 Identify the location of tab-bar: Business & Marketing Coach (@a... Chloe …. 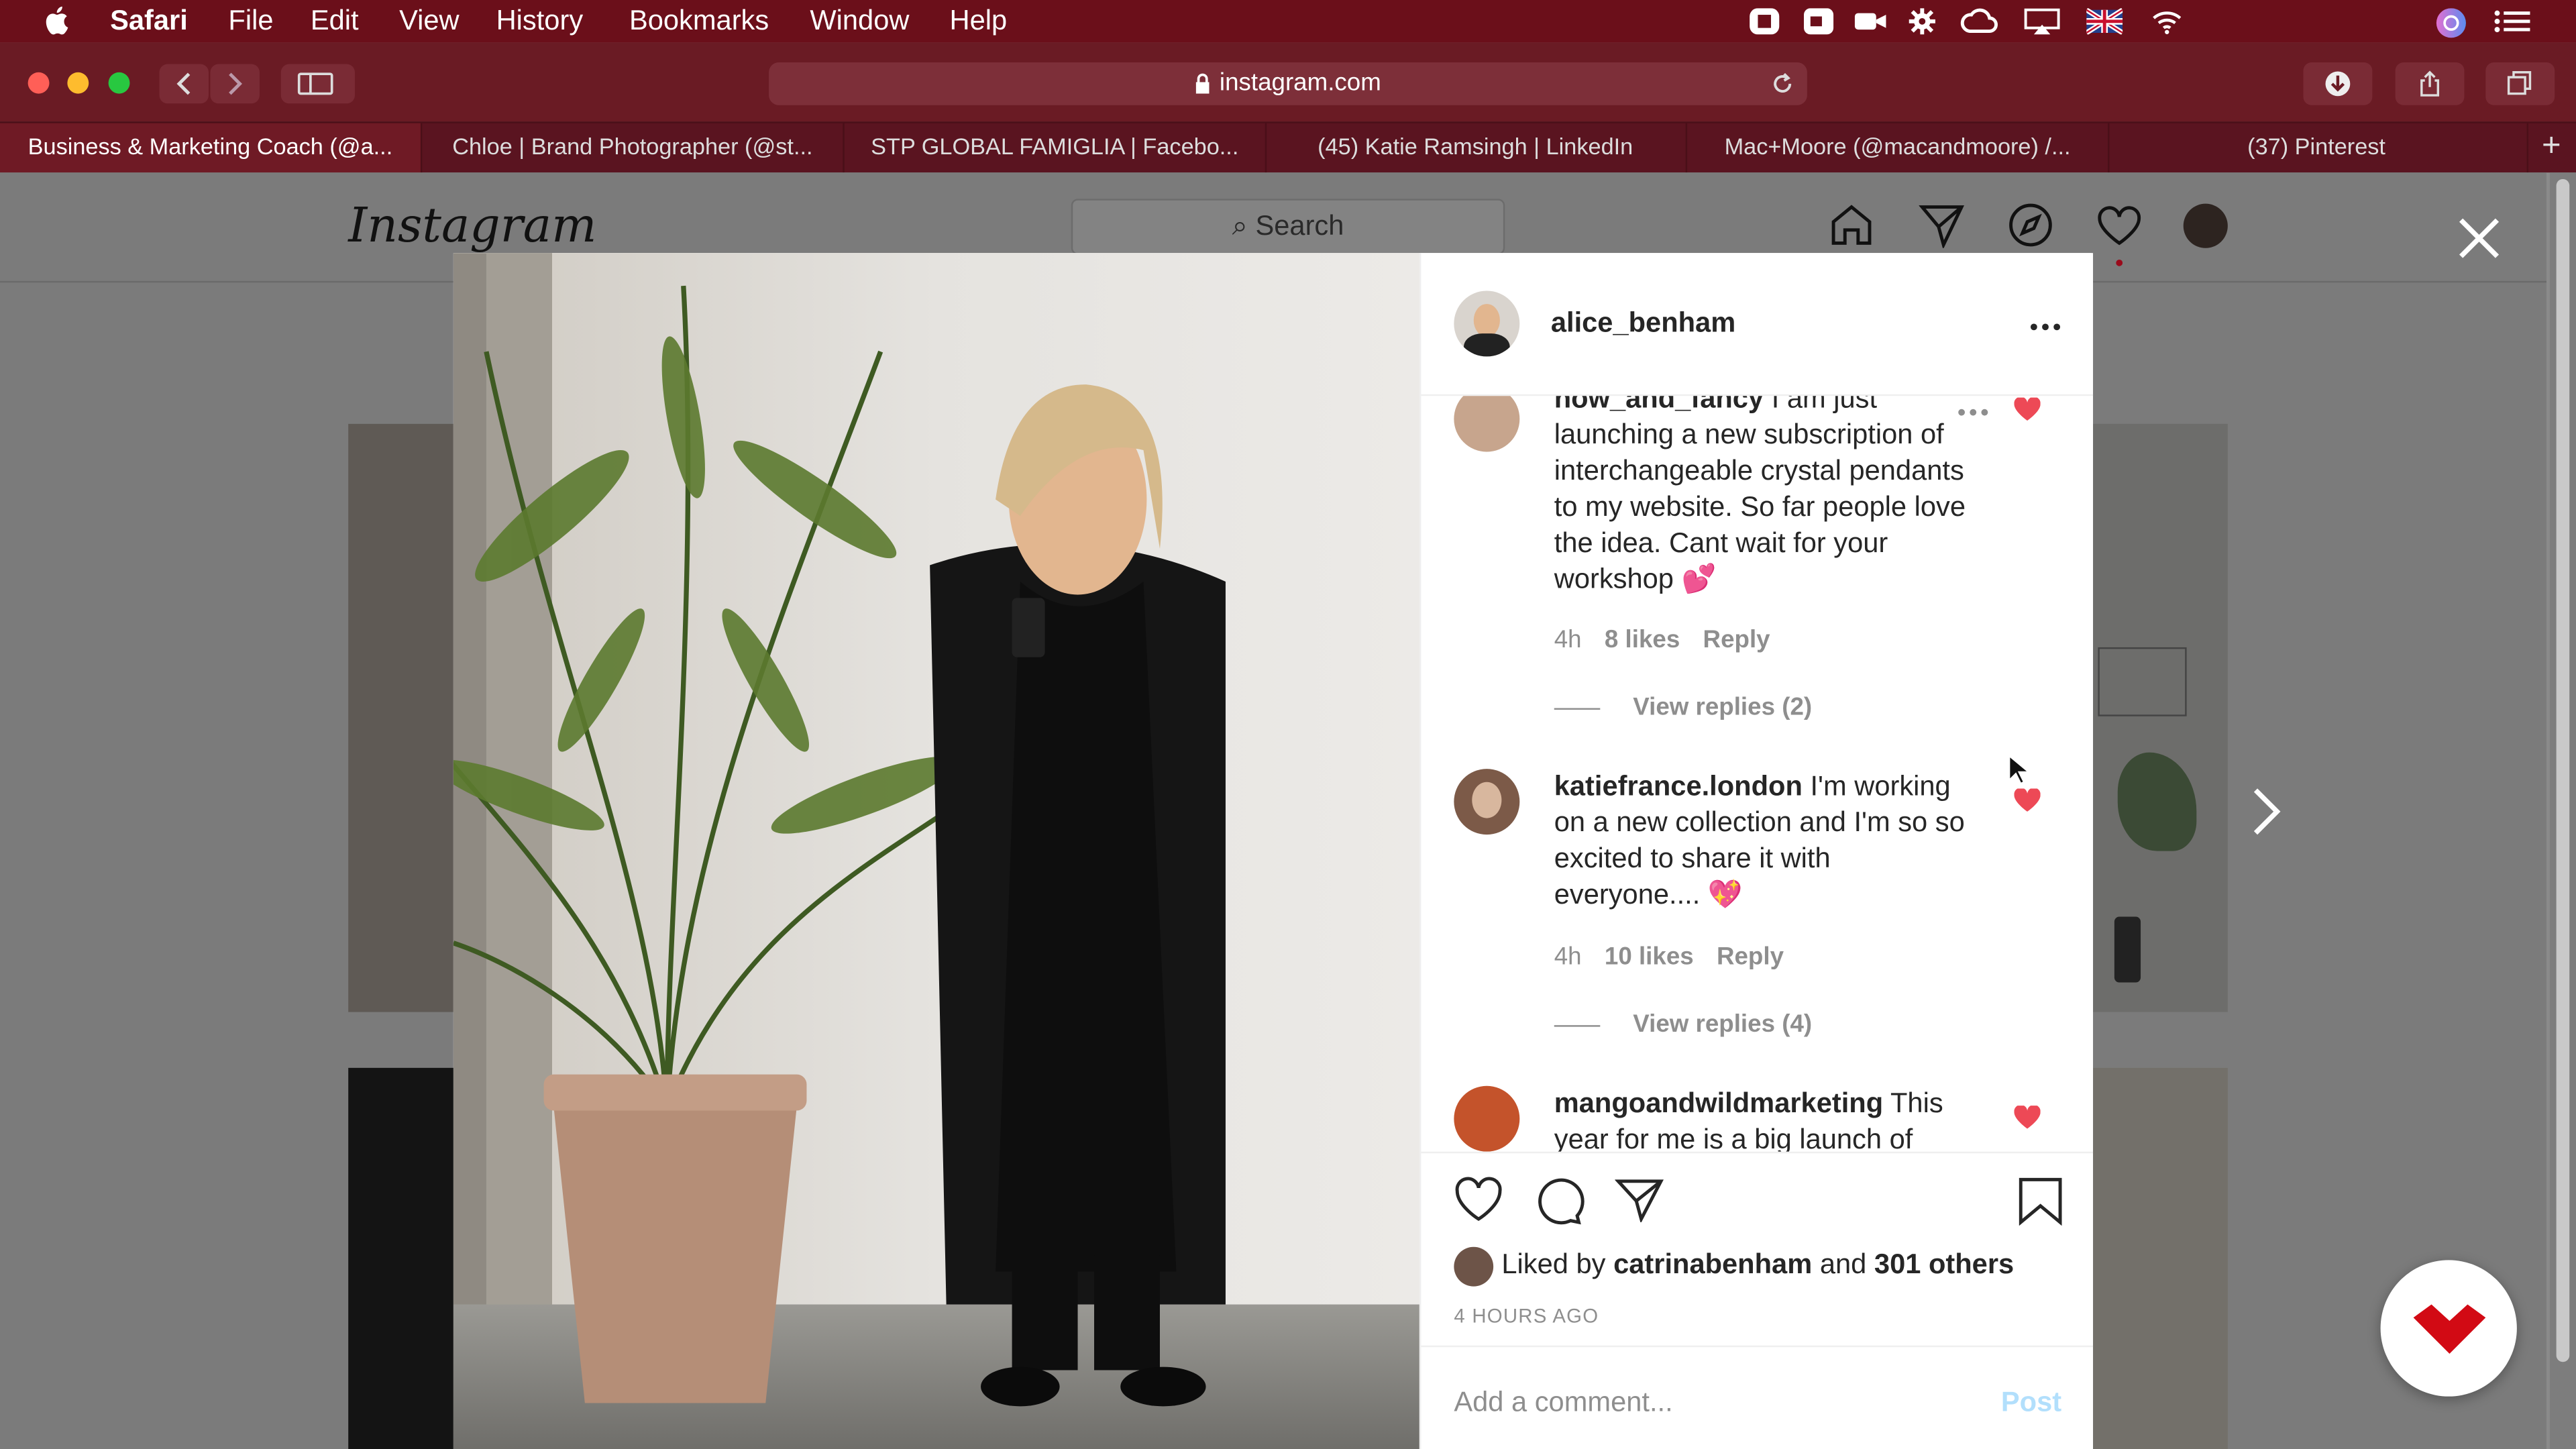
(1288, 147).